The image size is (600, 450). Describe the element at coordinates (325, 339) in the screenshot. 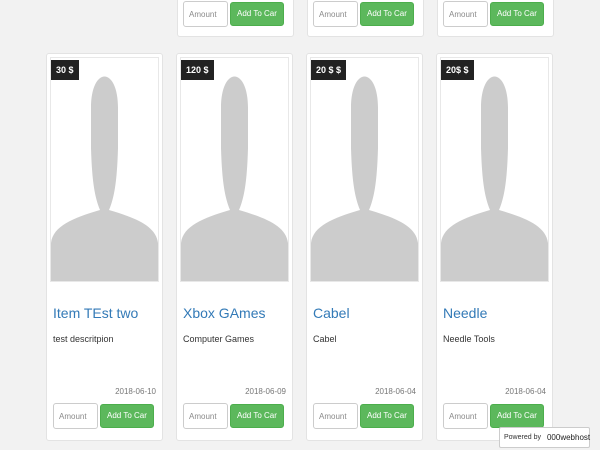

I see `product-description: Cabel` at that location.